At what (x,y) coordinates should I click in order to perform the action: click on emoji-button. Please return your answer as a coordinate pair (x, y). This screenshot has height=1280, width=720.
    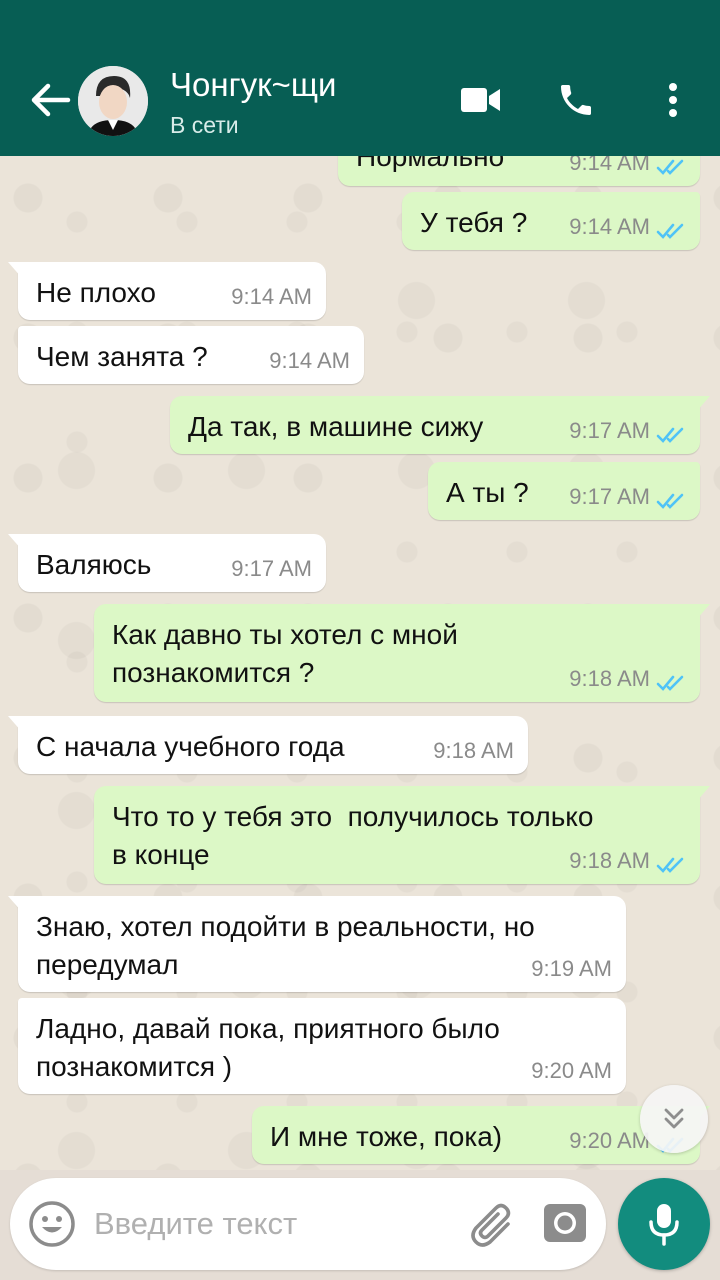
    Looking at the image, I should click on (52, 1224).